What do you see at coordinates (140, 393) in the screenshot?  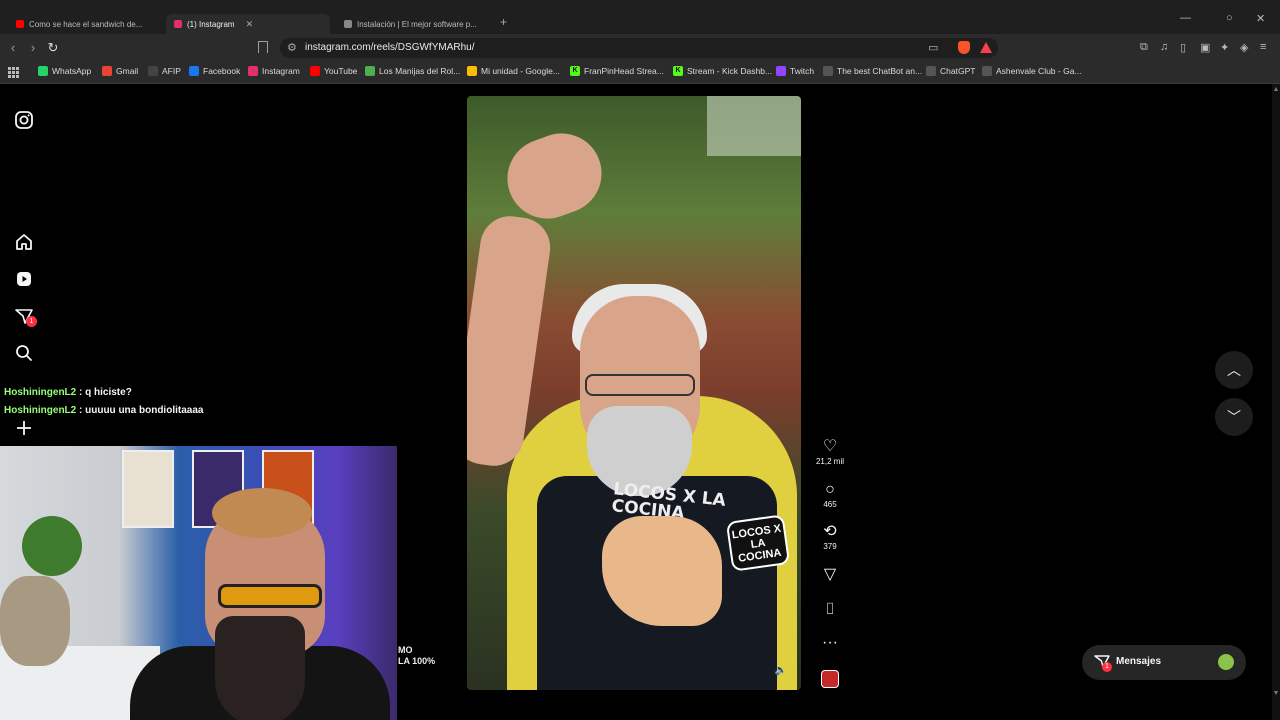 I see `chat-message: HoshiningenL2 : q hiciste?` at bounding box center [140, 393].